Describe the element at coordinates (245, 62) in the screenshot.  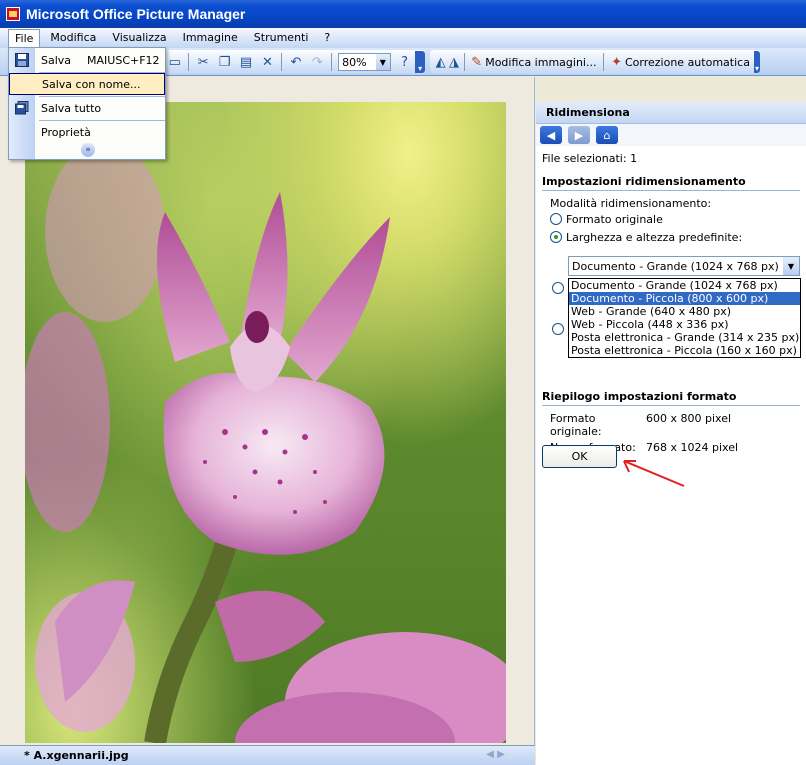
I see `paste-icon: ▤` at that location.